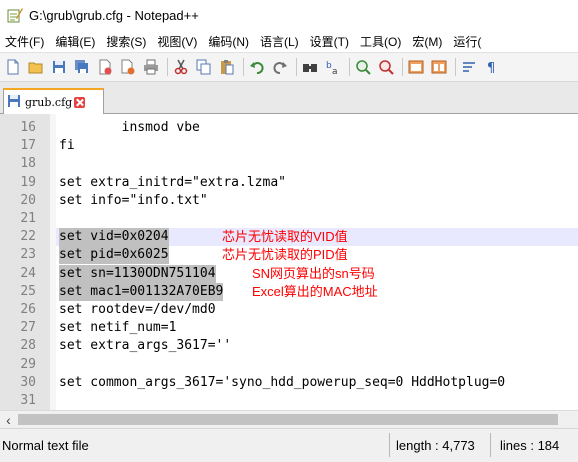 This screenshot has height=462, width=578. I want to click on line-number: 27, so click(28, 328).